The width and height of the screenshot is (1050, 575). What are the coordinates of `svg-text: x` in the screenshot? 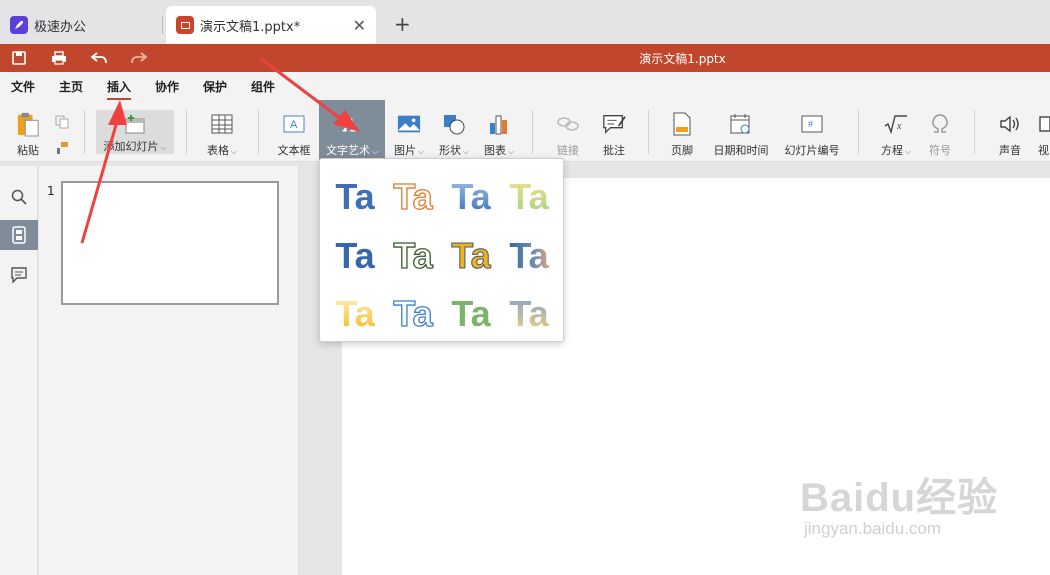 It's located at (899, 126).